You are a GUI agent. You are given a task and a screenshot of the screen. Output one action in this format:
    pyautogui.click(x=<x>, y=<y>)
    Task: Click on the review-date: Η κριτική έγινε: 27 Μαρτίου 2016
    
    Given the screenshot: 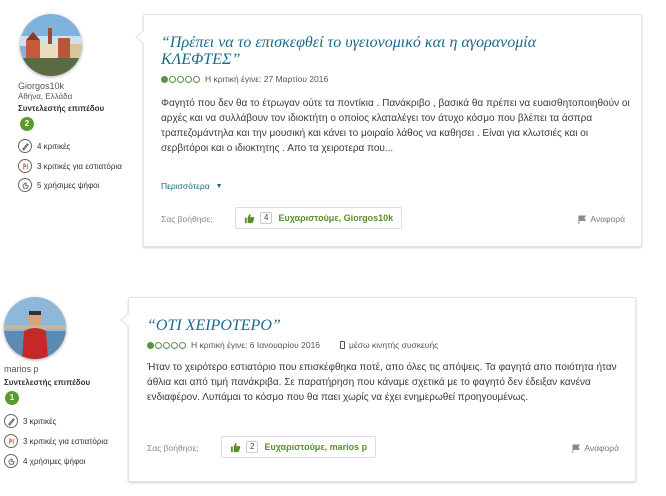 What is the action you would take?
    pyautogui.click(x=267, y=79)
    